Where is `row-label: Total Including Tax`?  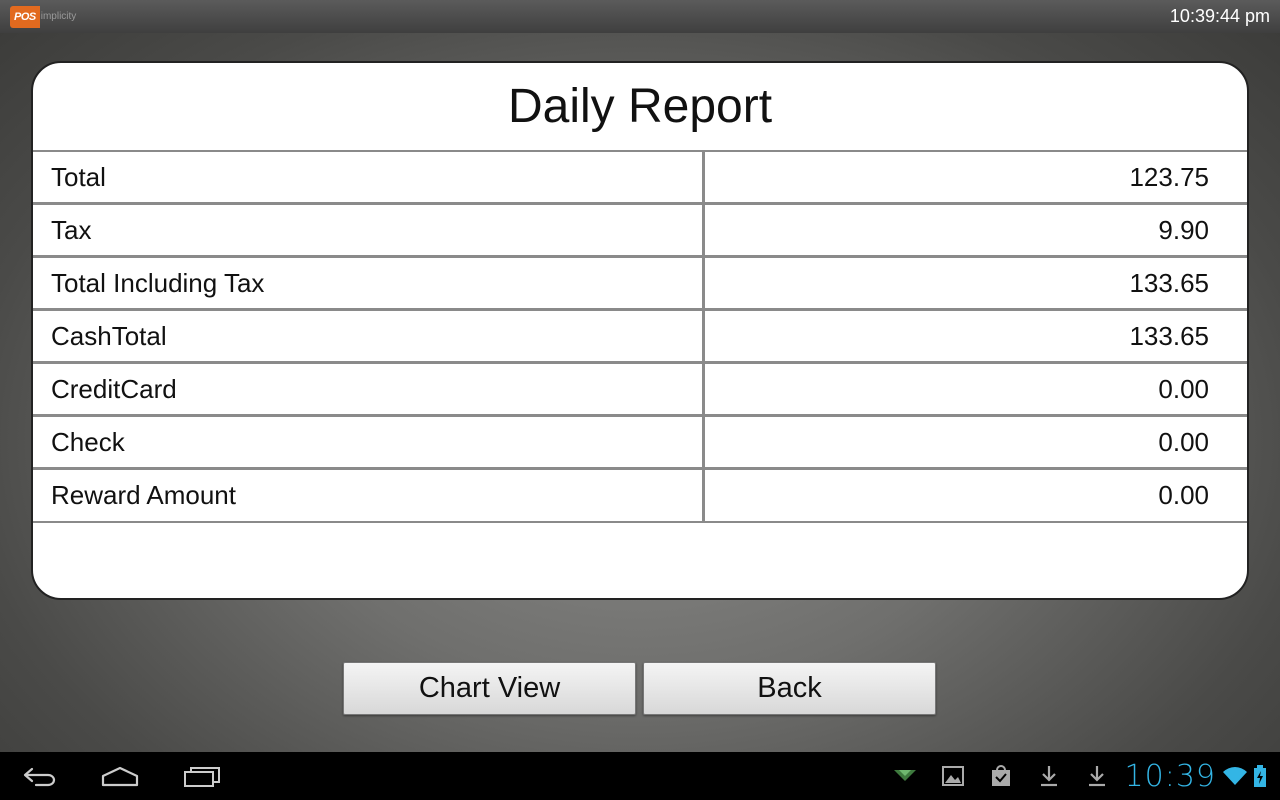 row-label: Total Including Tax is located at coordinates (369, 283).